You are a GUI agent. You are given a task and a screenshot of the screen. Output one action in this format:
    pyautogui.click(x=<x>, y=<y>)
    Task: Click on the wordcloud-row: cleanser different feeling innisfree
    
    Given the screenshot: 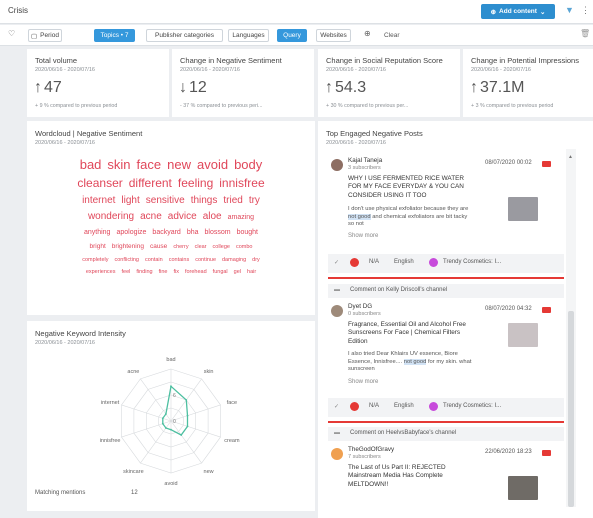 What is the action you would take?
    pyautogui.click(x=171, y=183)
    